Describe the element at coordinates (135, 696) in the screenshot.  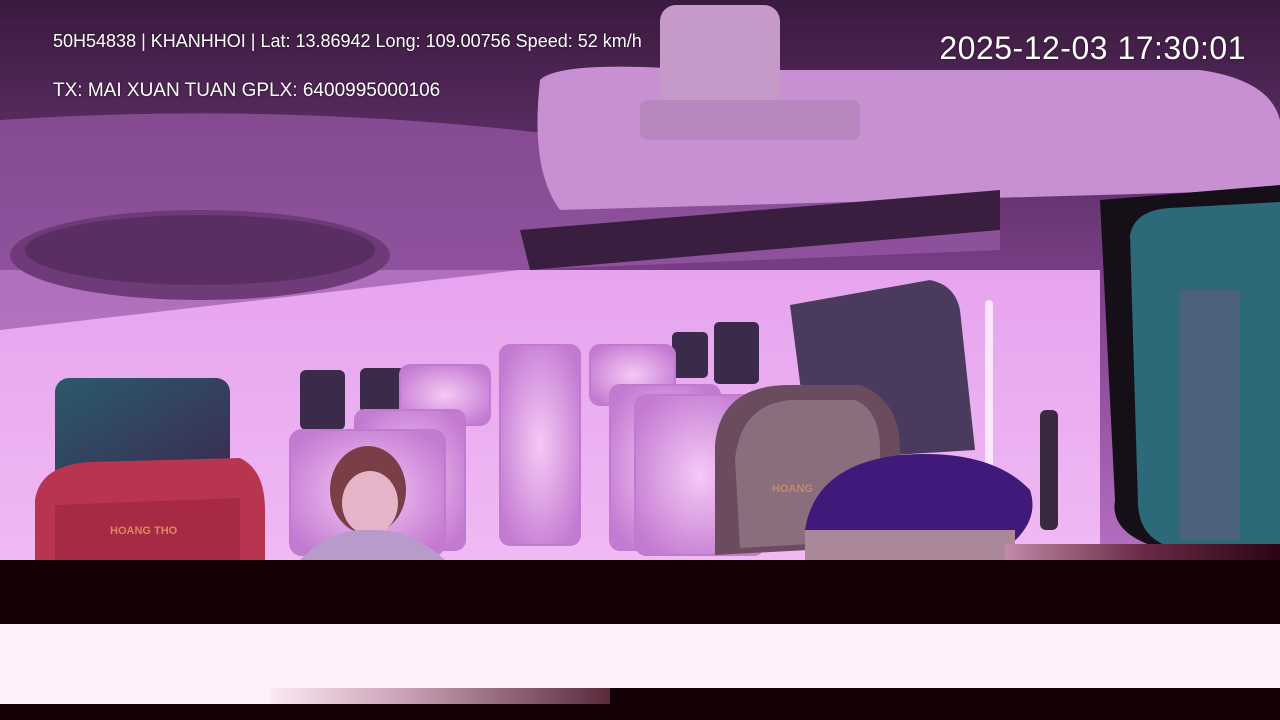
I see `corrupt-band-bottom-light` at that location.